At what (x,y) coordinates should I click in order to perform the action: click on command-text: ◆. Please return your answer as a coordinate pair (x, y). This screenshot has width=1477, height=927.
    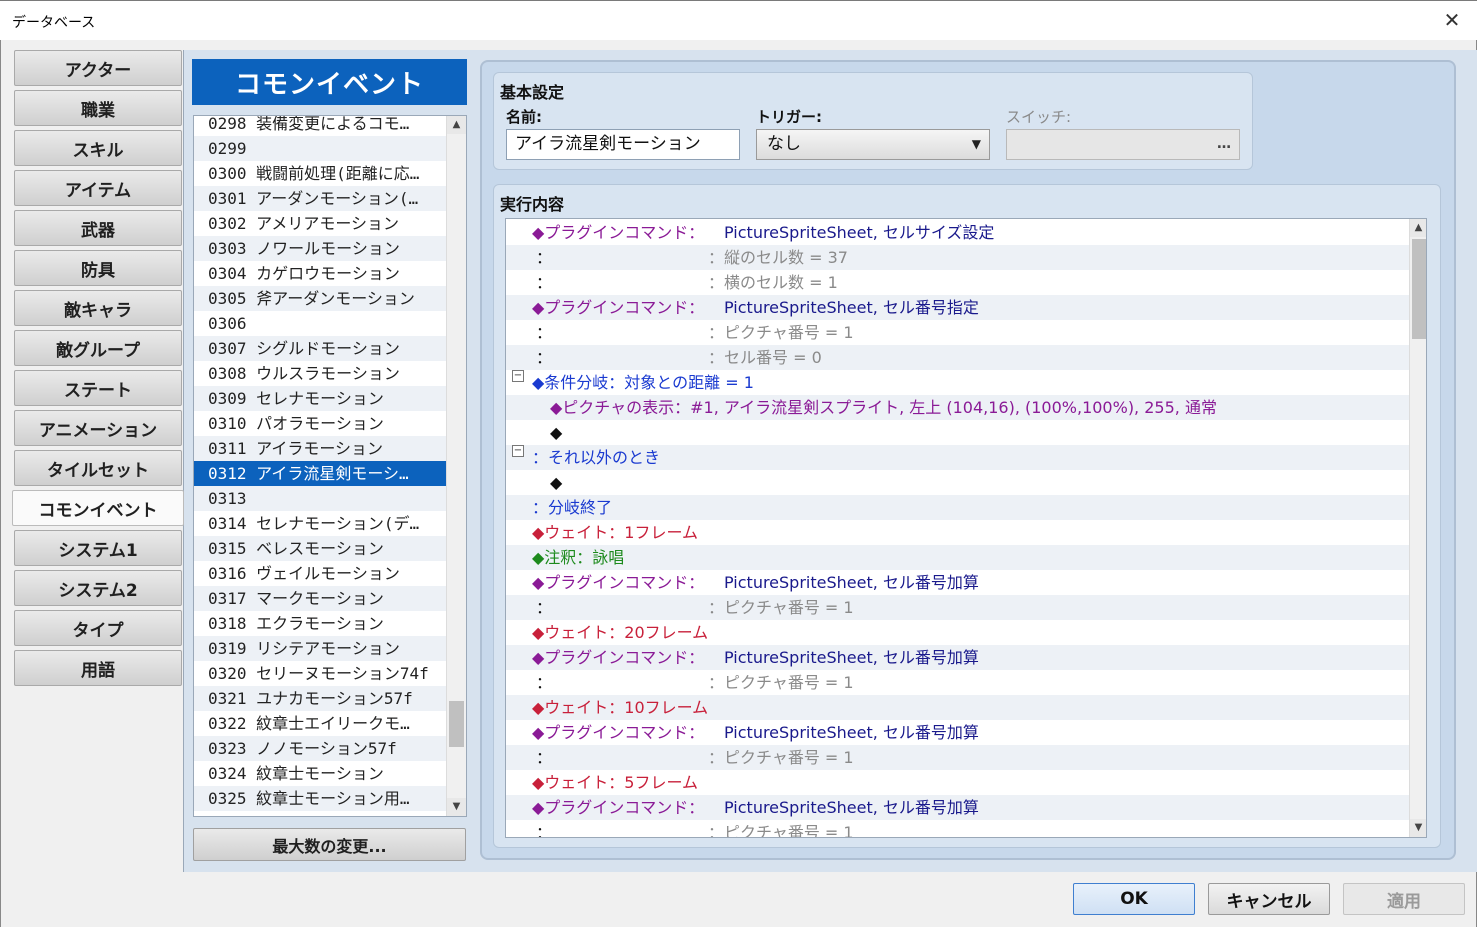
    Looking at the image, I should click on (556, 482).